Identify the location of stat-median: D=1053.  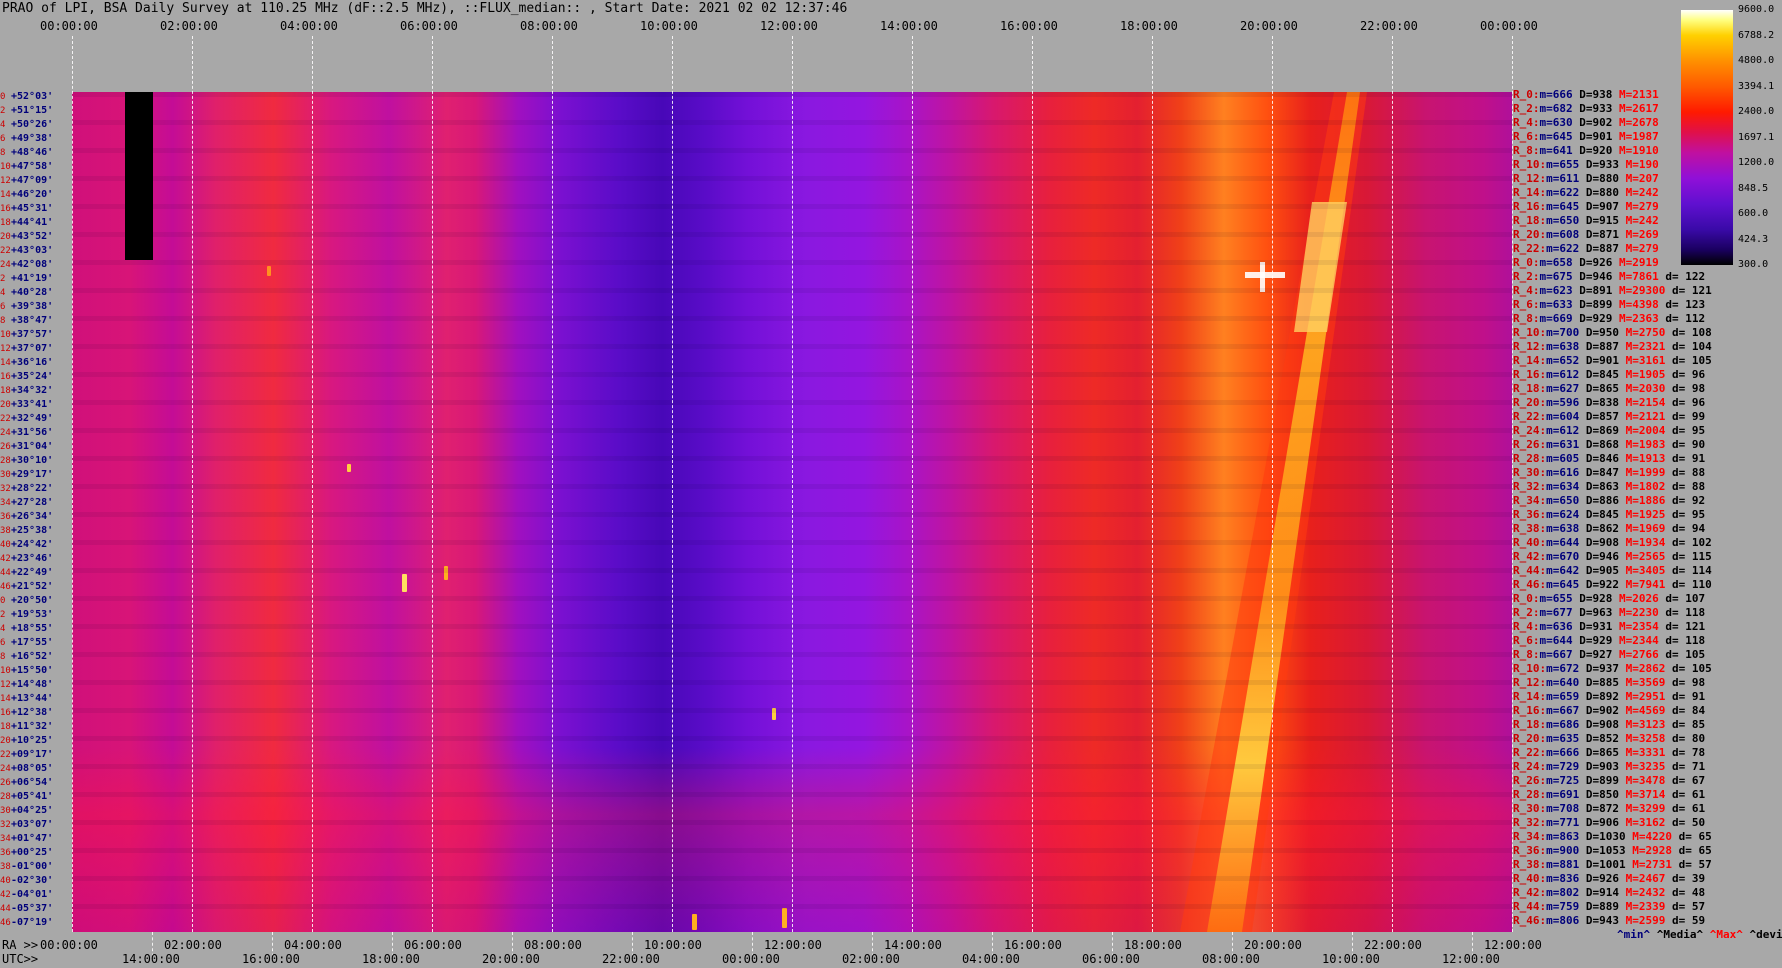
(1609, 850).